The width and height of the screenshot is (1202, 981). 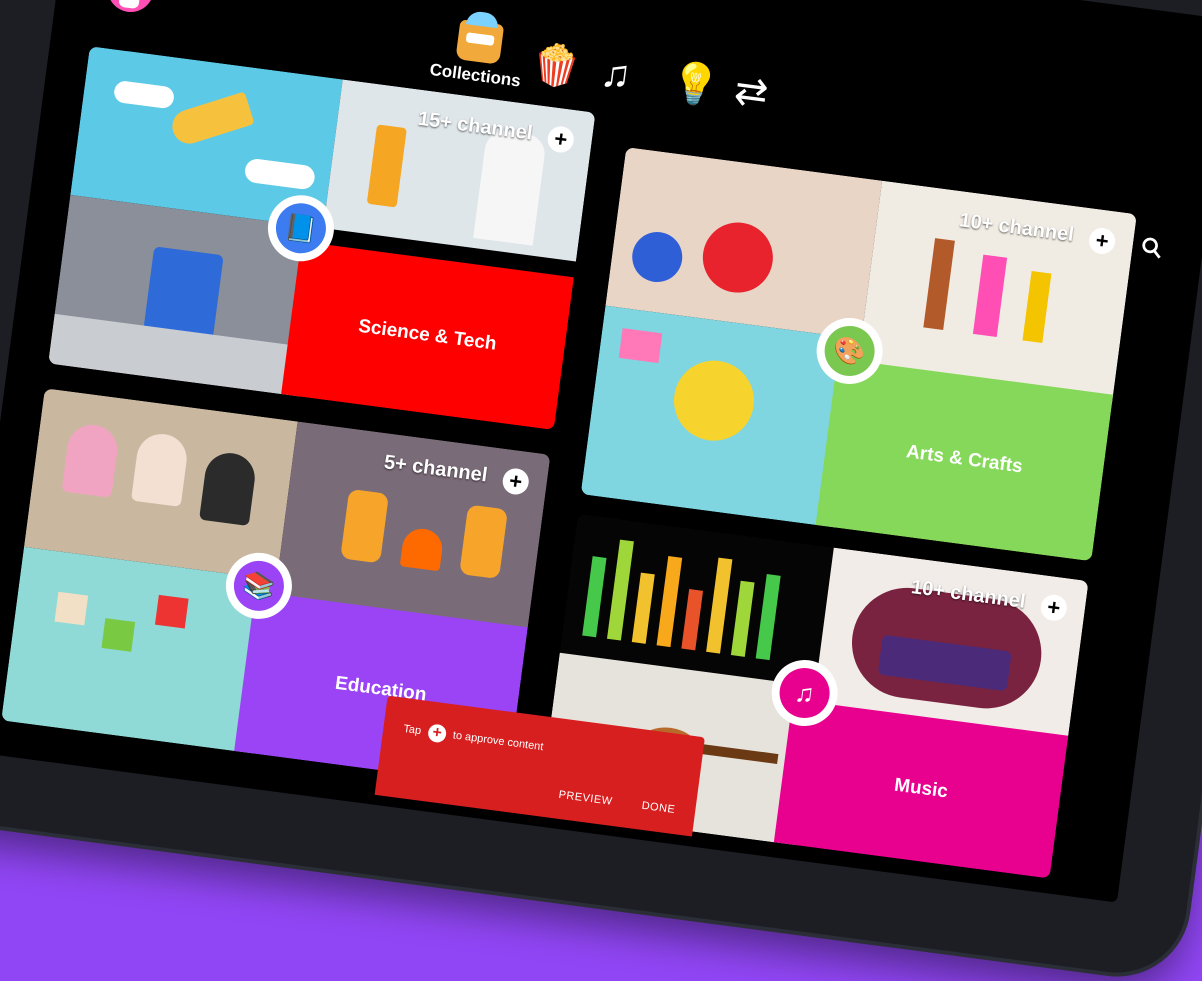 I want to click on cavemen-thumbnail, so click(x=412, y=525).